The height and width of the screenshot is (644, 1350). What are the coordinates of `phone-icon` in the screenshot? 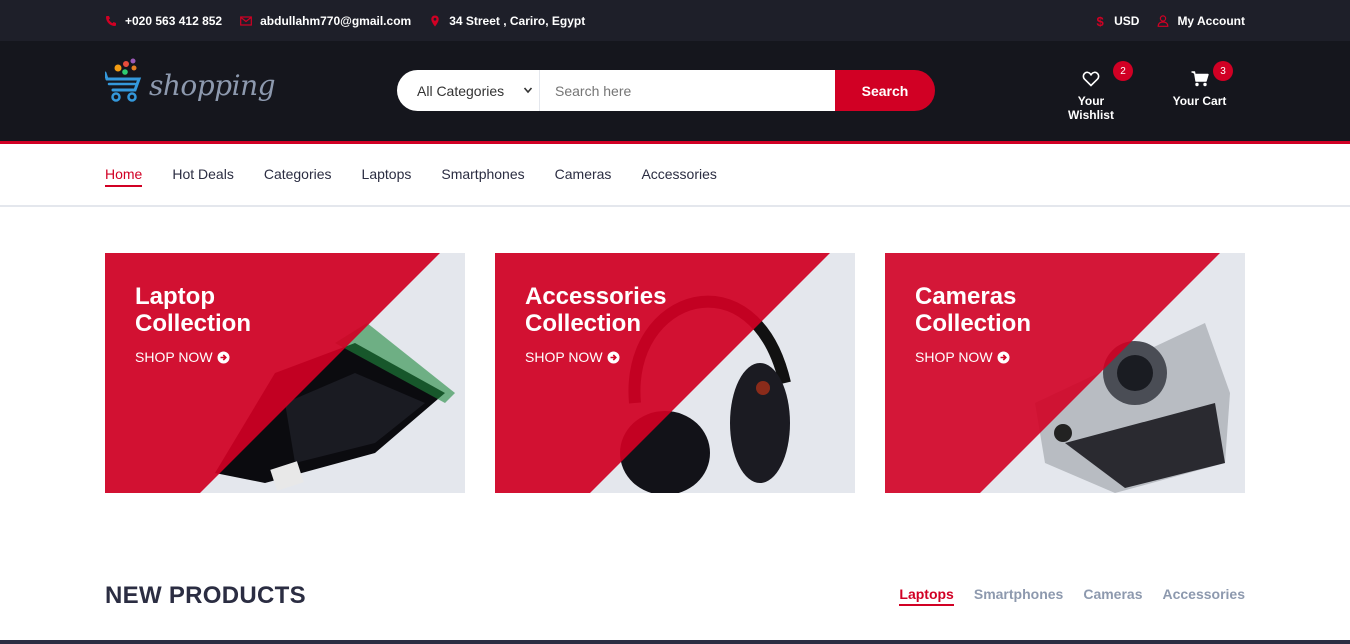 It's located at (111, 21).